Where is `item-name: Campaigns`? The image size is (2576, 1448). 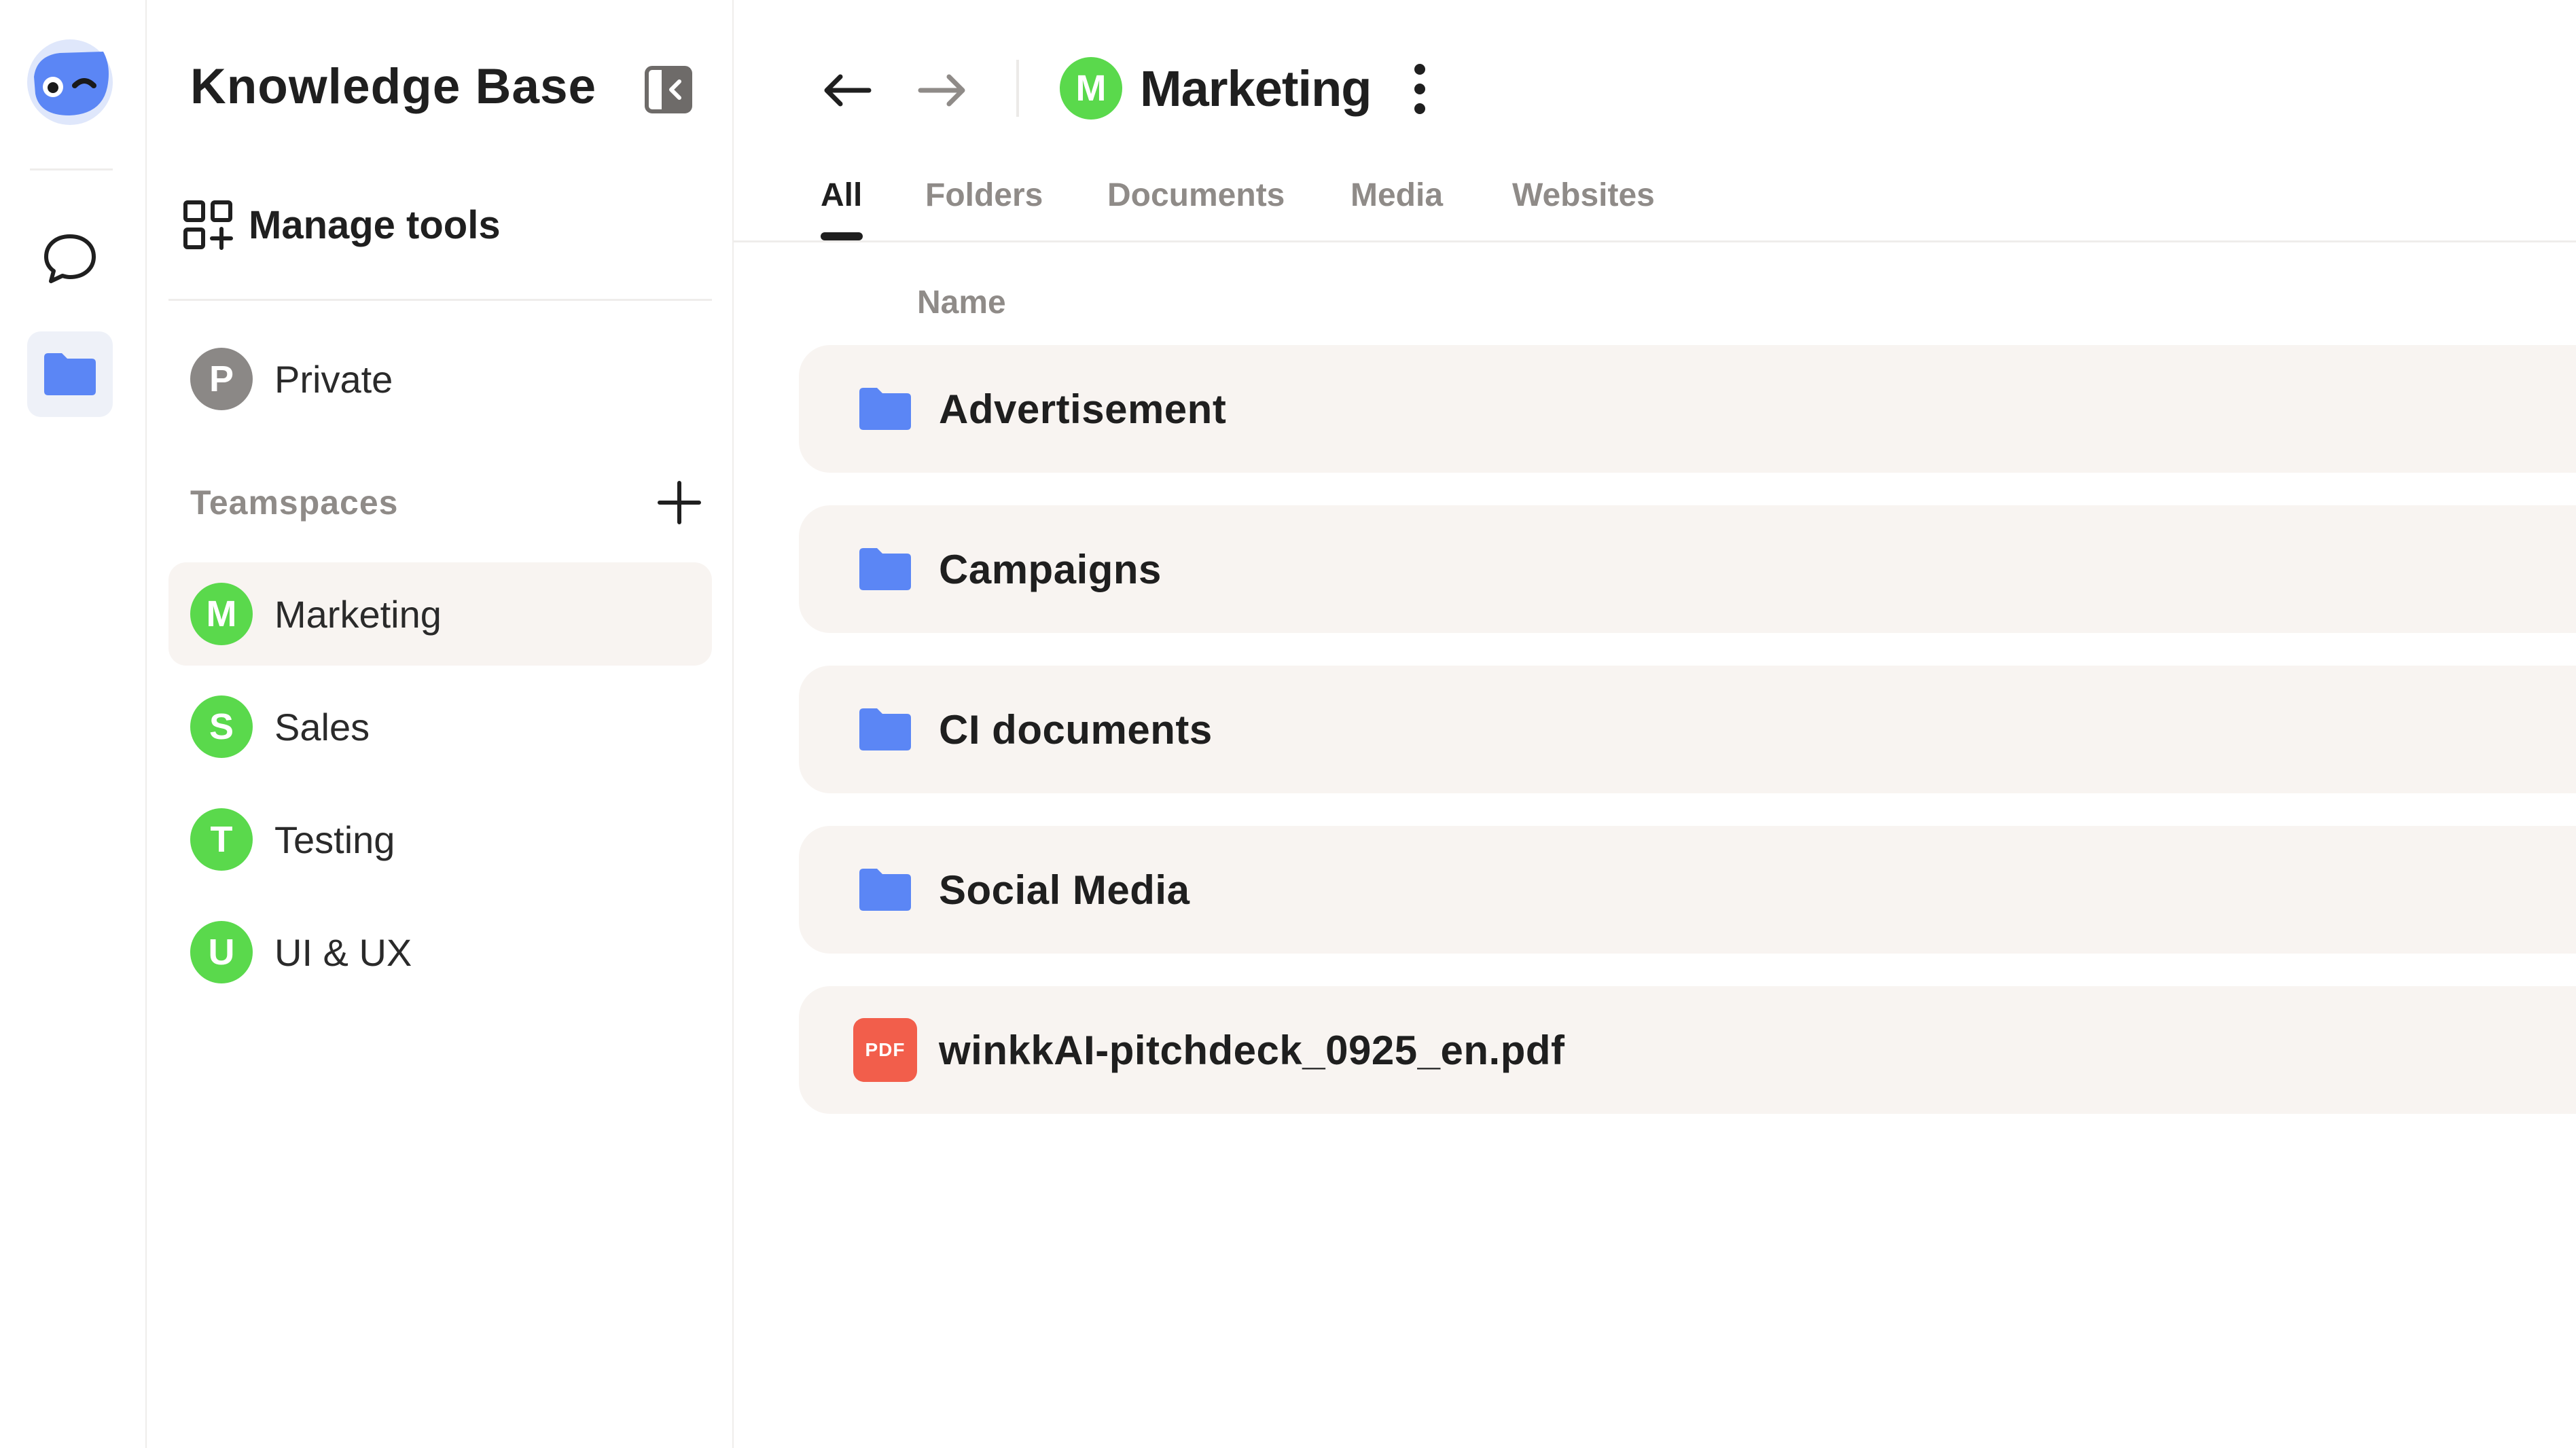
item-name: Campaigns is located at coordinates (1050, 569).